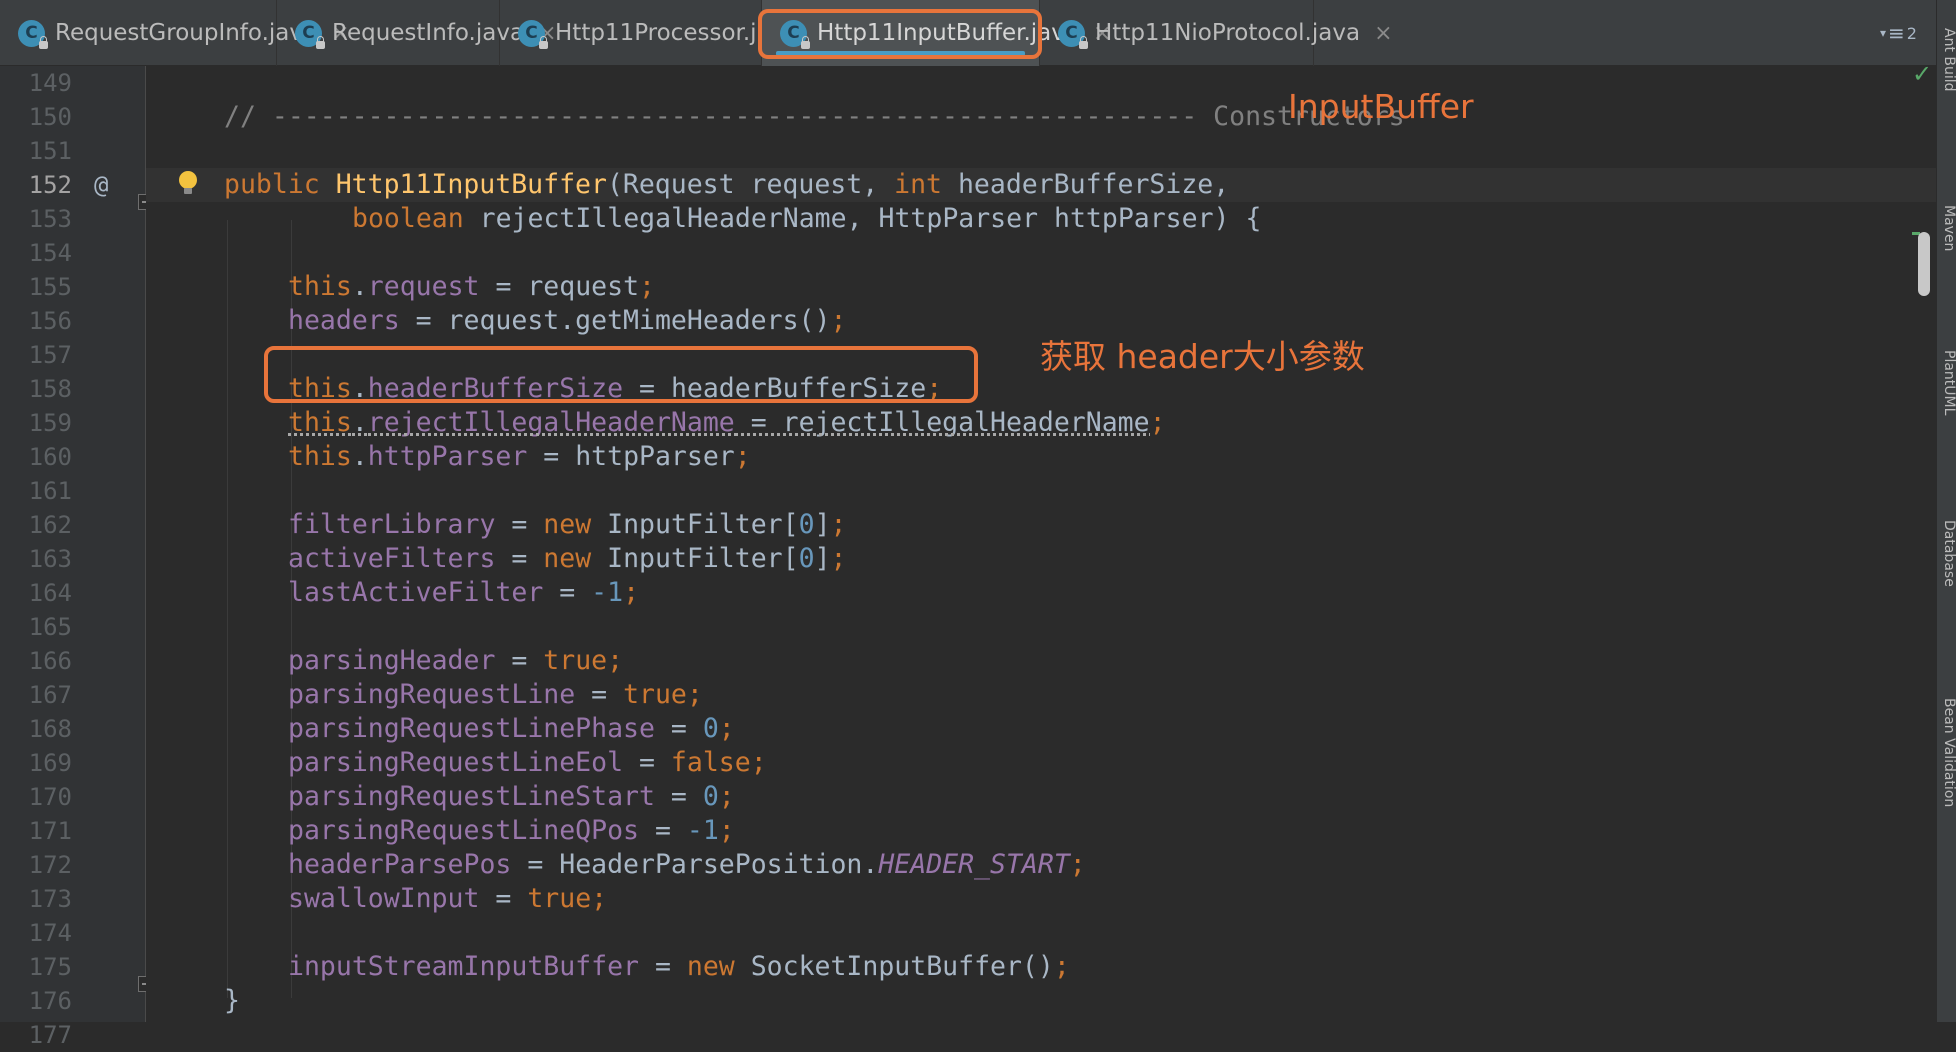 The image size is (1956, 1052). What do you see at coordinates (232, 1000) in the screenshot?
I see `code-line: }` at bounding box center [232, 1000].